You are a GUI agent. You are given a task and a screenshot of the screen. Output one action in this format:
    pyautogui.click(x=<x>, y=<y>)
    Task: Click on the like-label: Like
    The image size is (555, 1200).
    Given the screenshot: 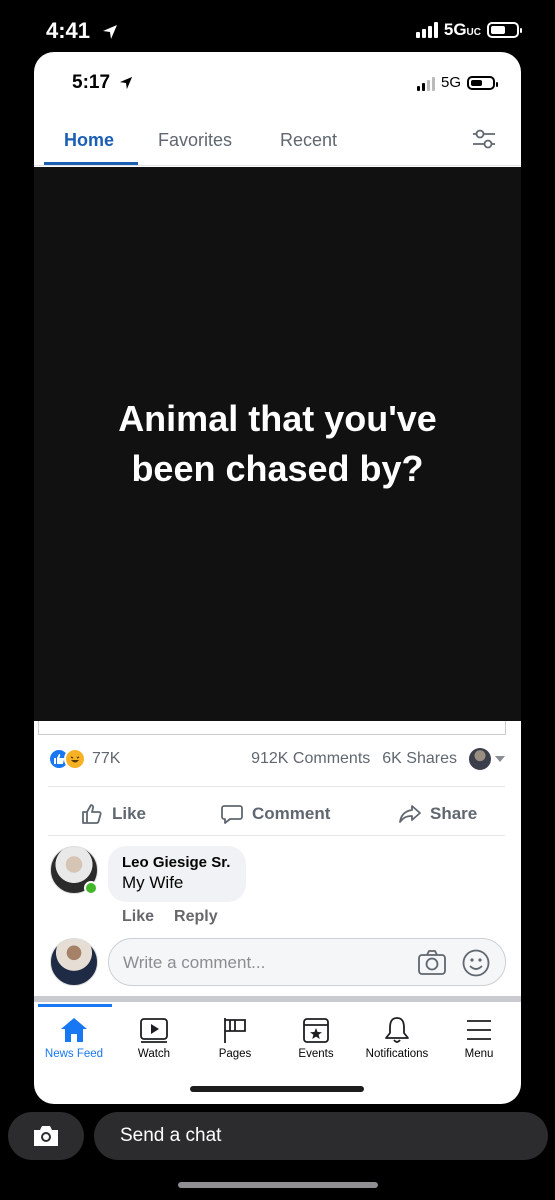 What is the action you would take?
    pyautogui.click(x=129, y=813)
    